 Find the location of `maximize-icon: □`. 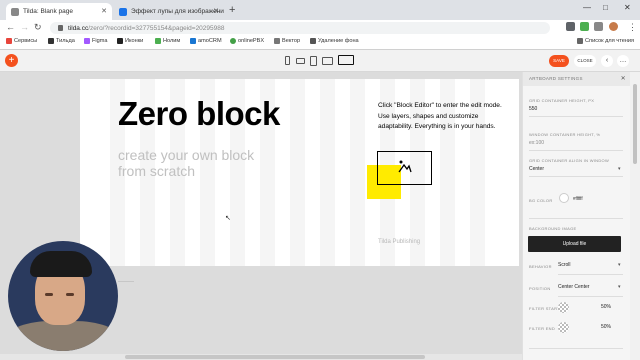

maximize-icon: □ is located at coordinates (605, 7).